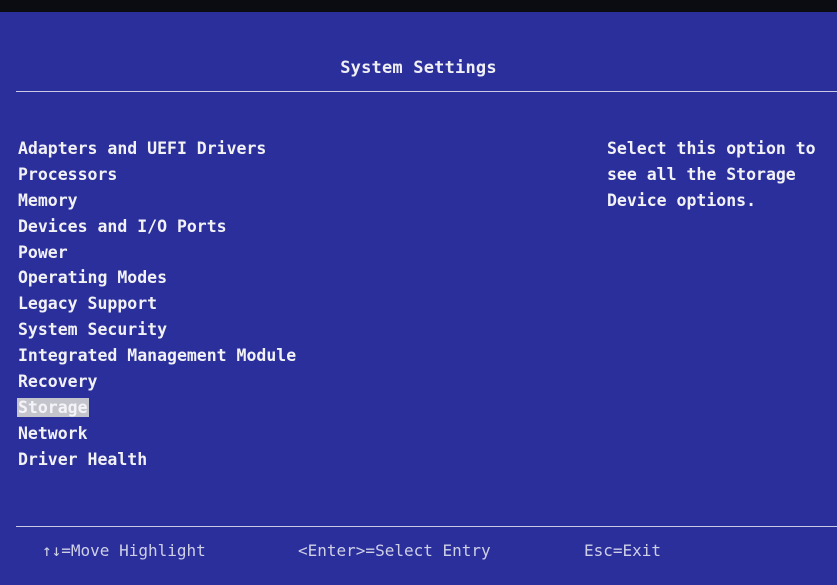 The height and width of the screenshot is (585, 837). I want to click on menu-item-operating-modes: Operating Modes, so click(157, 278).